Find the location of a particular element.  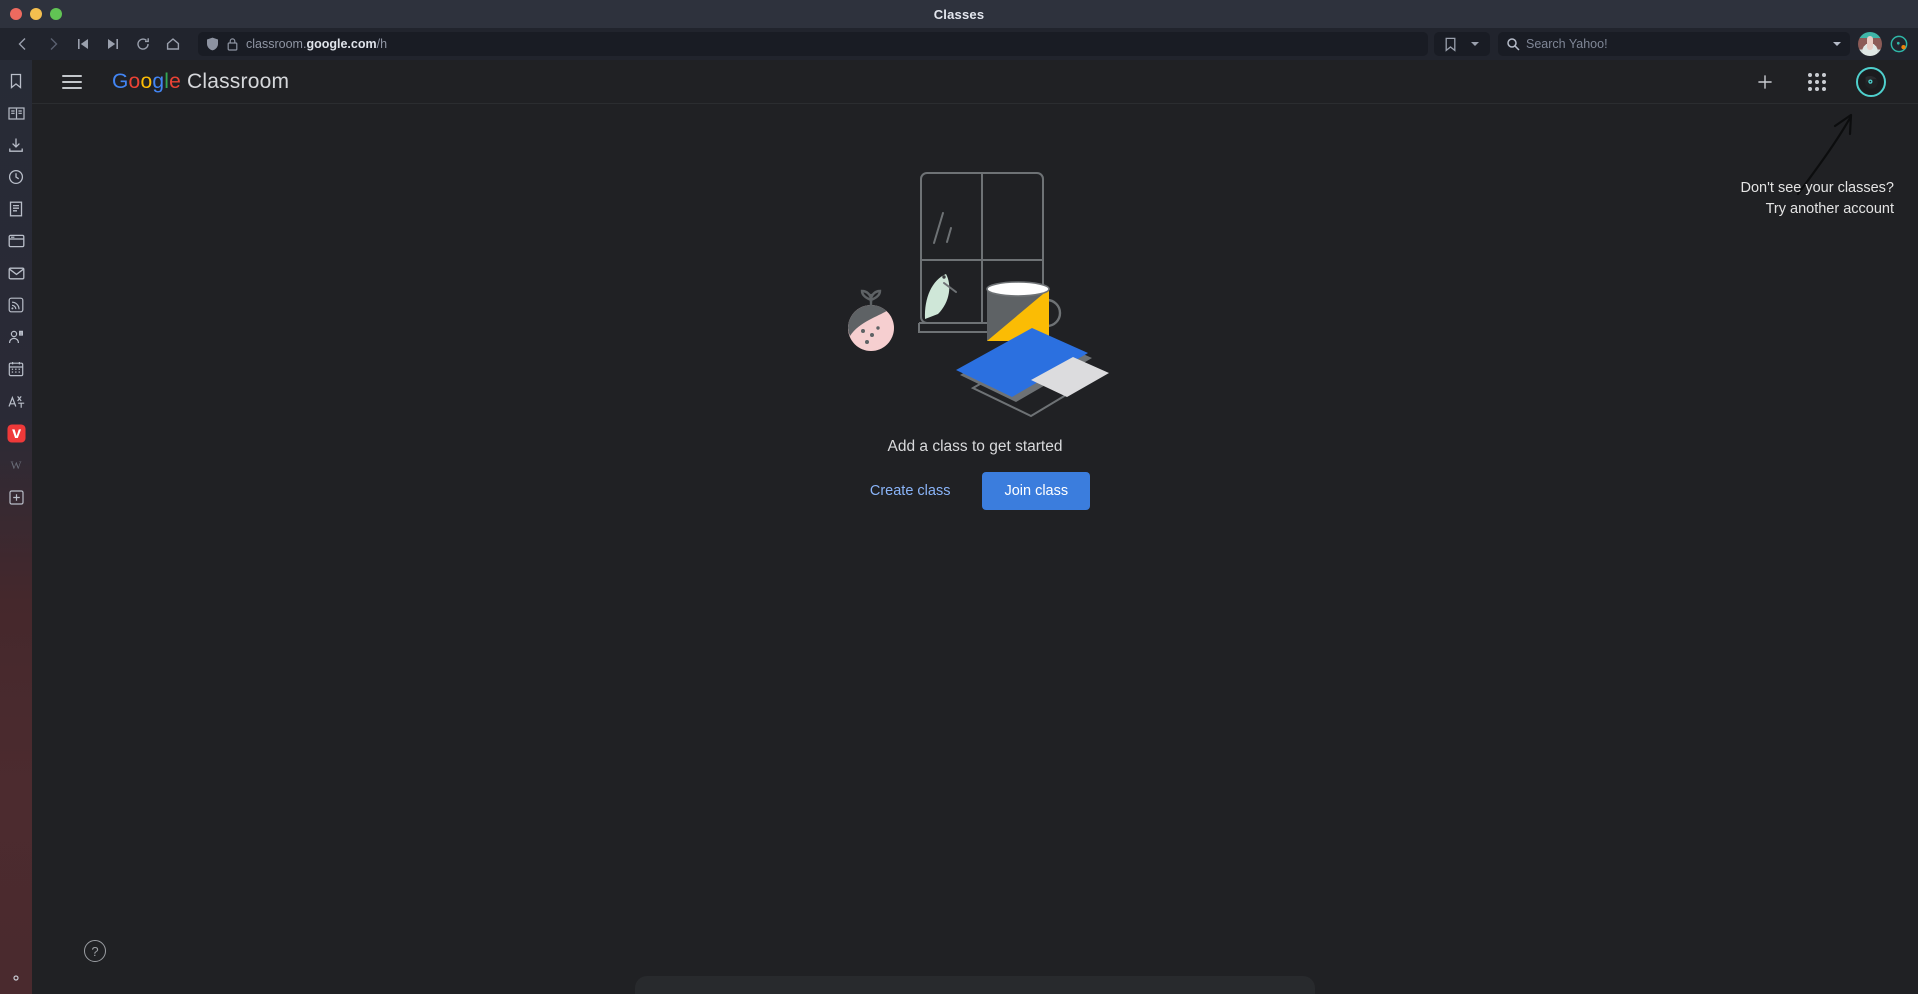

hamburger-menu-icon is located at coordinates (74, 82).